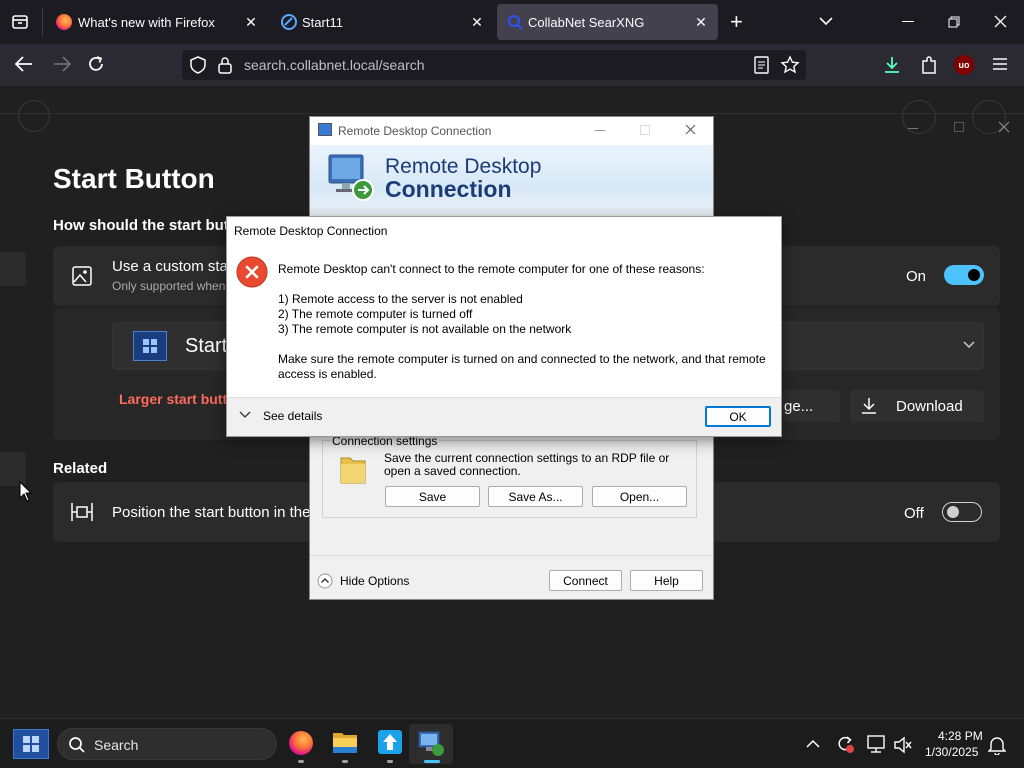  I want to click on tab-firefox-whats-new: What's new with Firefox ✕, so click(157, 22).